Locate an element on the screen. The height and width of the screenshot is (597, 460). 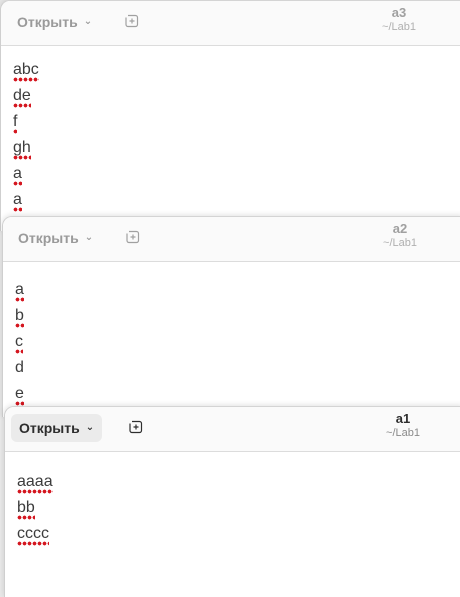
misspelled-word: aaaa is located at coordinates (35, 483).